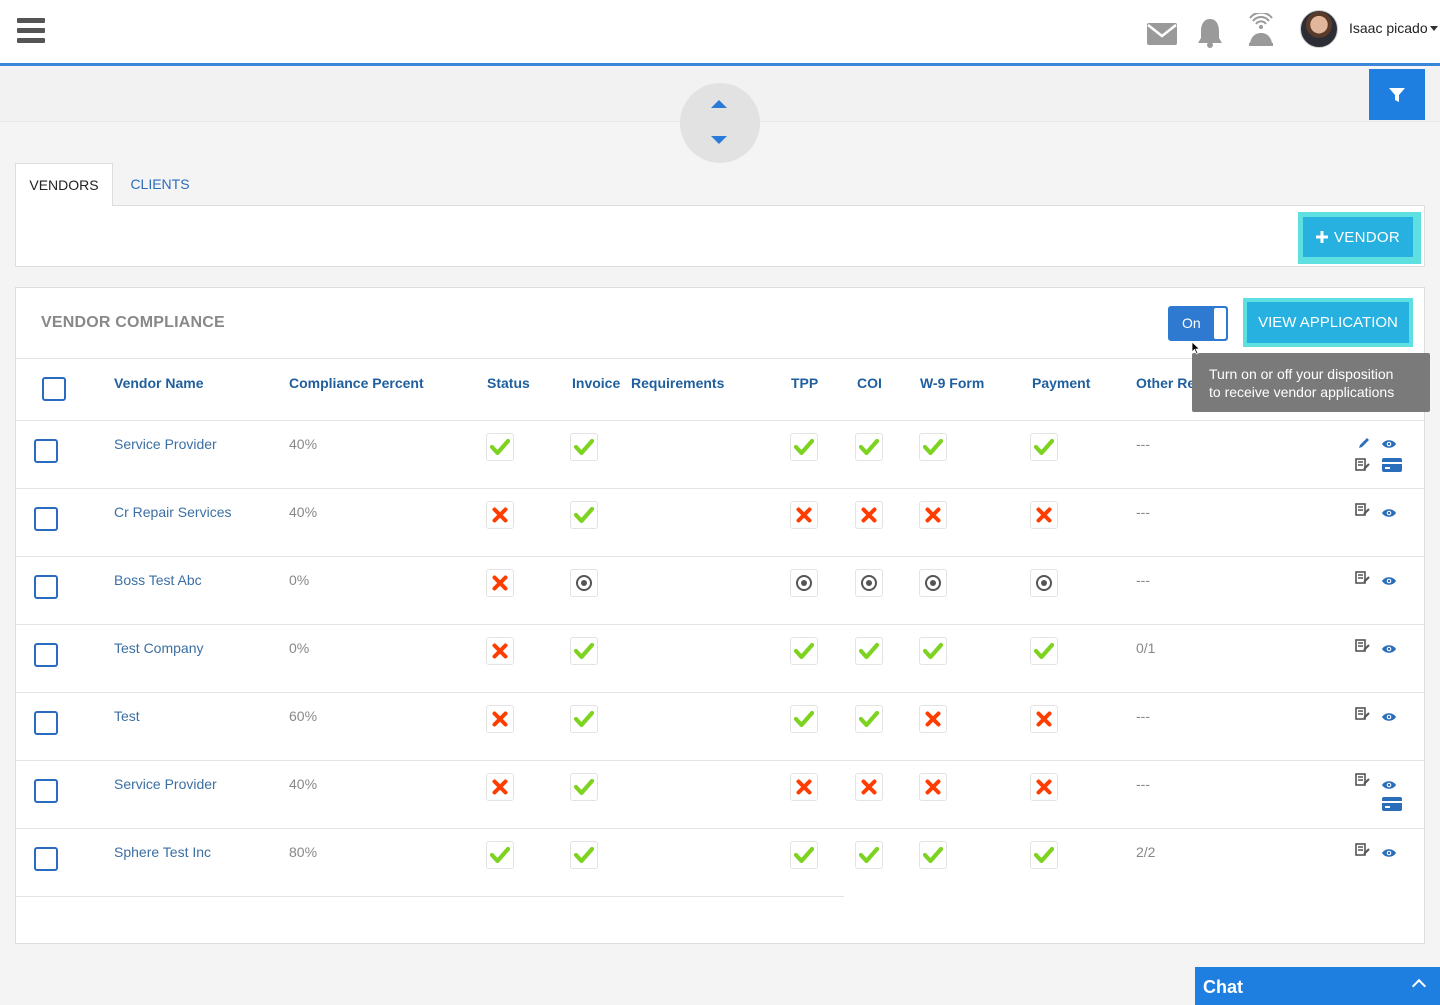 The height and width of the screenshot is (1005, 1440). What do you see at coordinates (500, 855) in the screenshot?
I see `col-status-check-icon` at bounding box center [500, 855].